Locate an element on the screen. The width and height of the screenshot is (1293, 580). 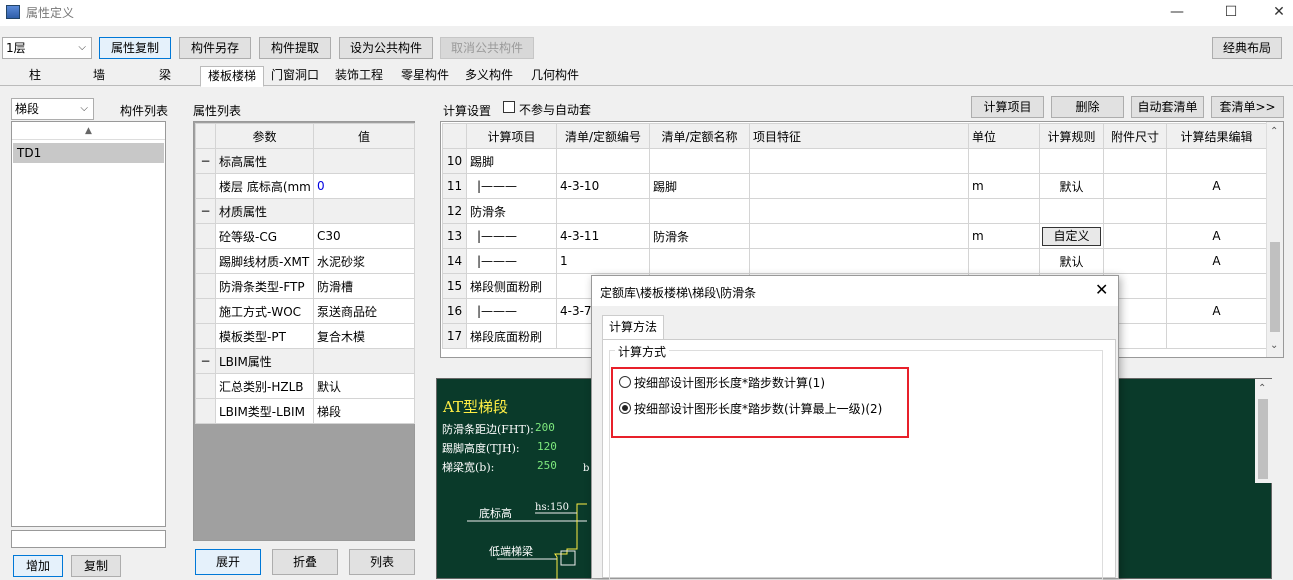
scroll-down-icon: ⌄ is located at coordinates (1274, 345).